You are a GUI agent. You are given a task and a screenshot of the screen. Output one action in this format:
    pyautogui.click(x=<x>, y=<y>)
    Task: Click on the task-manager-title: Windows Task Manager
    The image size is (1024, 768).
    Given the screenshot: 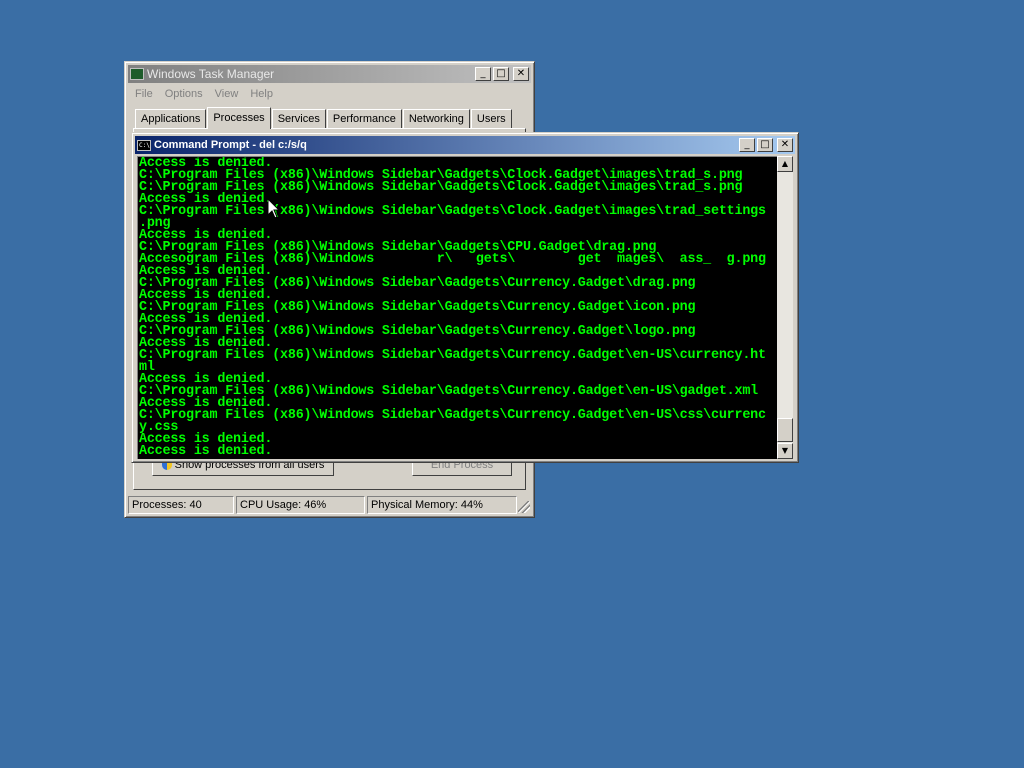 What is the action you would take?
    pyautogui.click(x=211, y=74)
    